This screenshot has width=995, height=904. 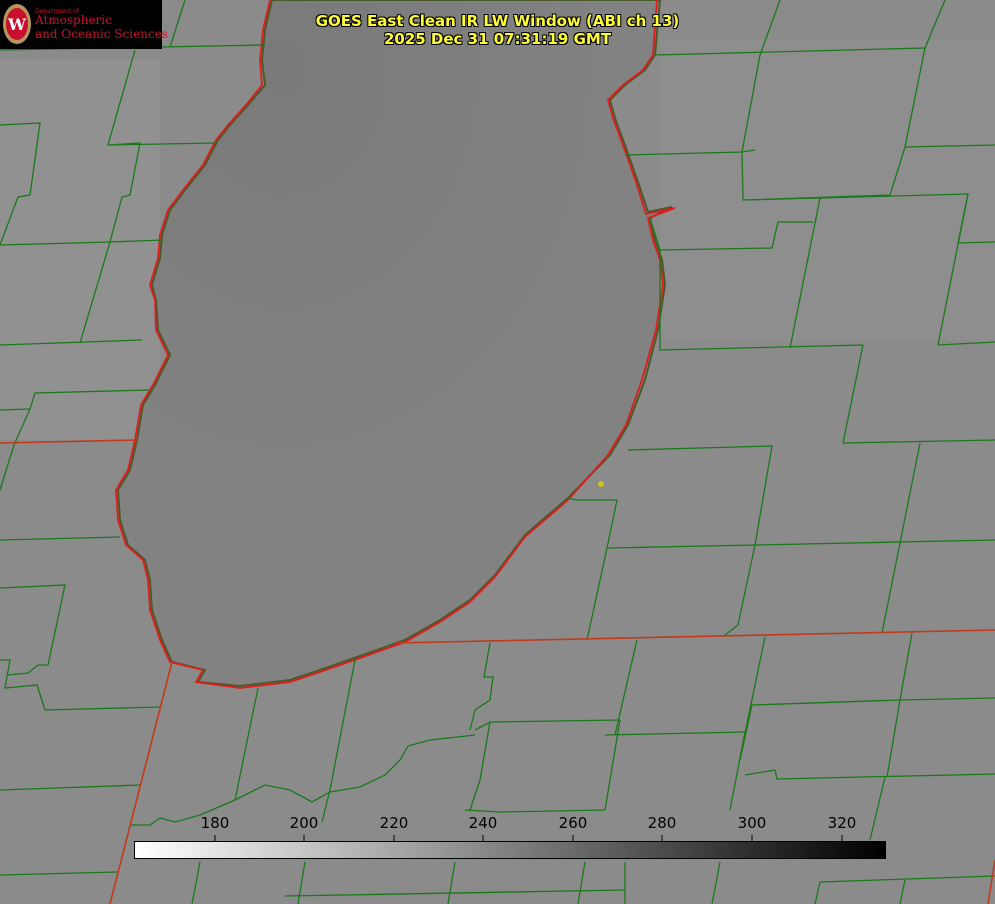 What do you see at coordinates (752, 823) in the screenshot?
I see `colorbar-tick-label: 300` at bounding box center [752, 823].